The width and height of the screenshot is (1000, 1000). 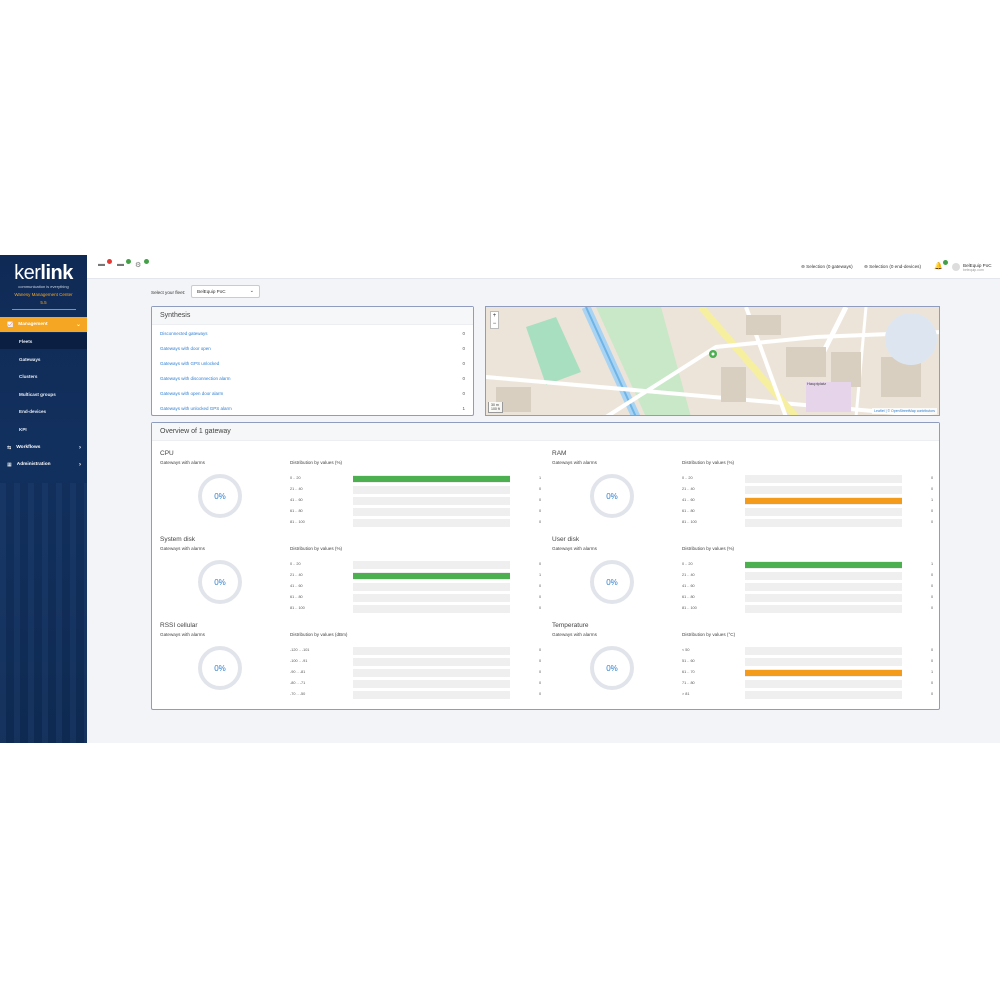 I want to click on range-label: 21 .. 40, so click(x=688, y=489).